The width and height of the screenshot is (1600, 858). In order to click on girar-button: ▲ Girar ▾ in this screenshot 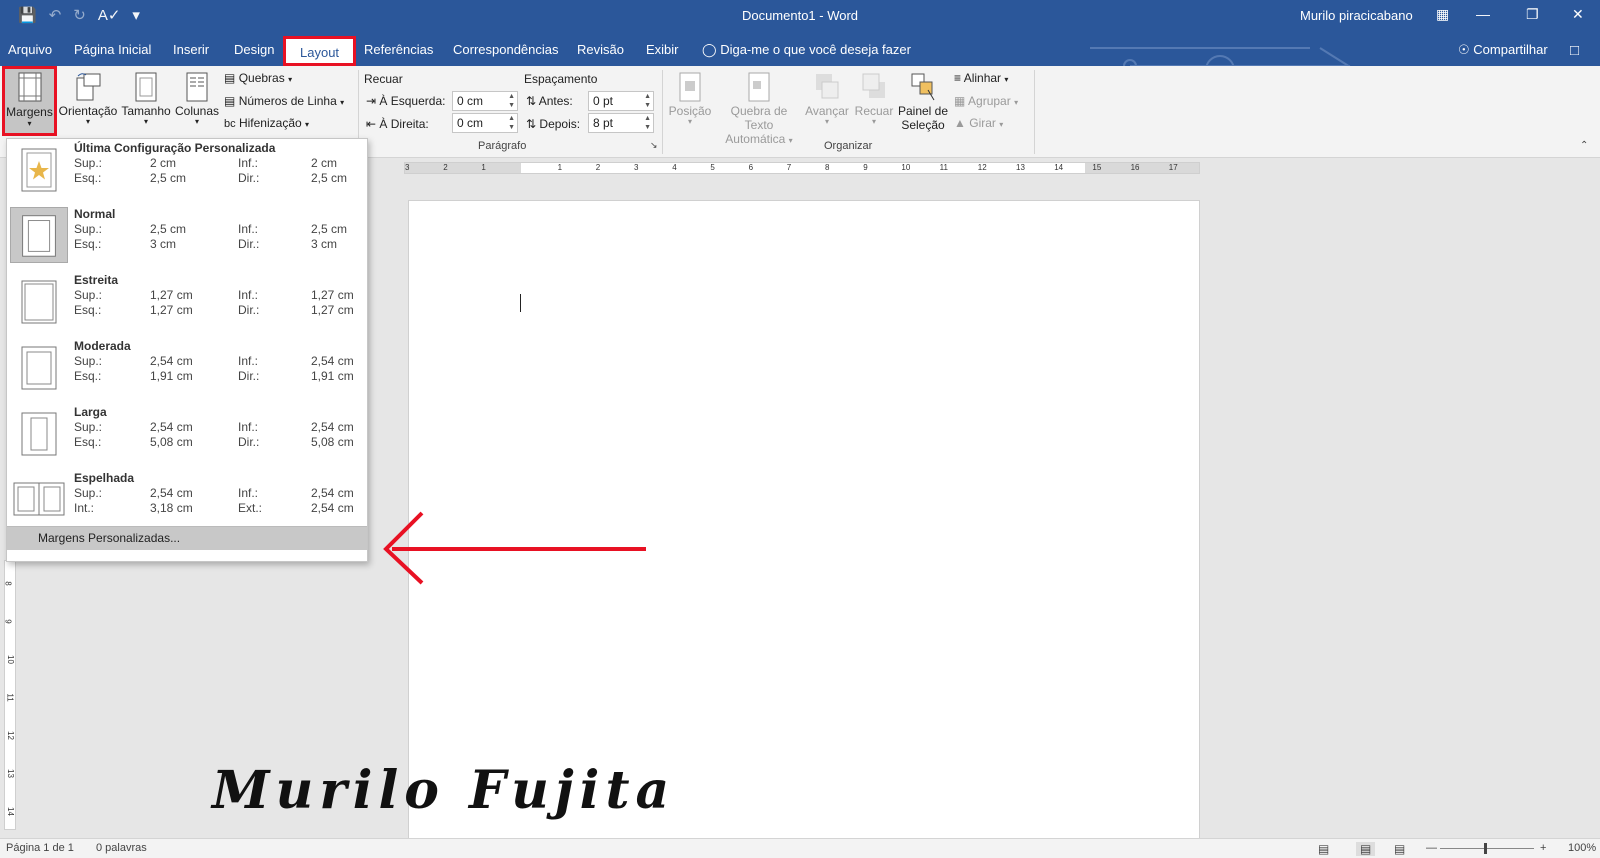, I will do `click(978, 123)`.